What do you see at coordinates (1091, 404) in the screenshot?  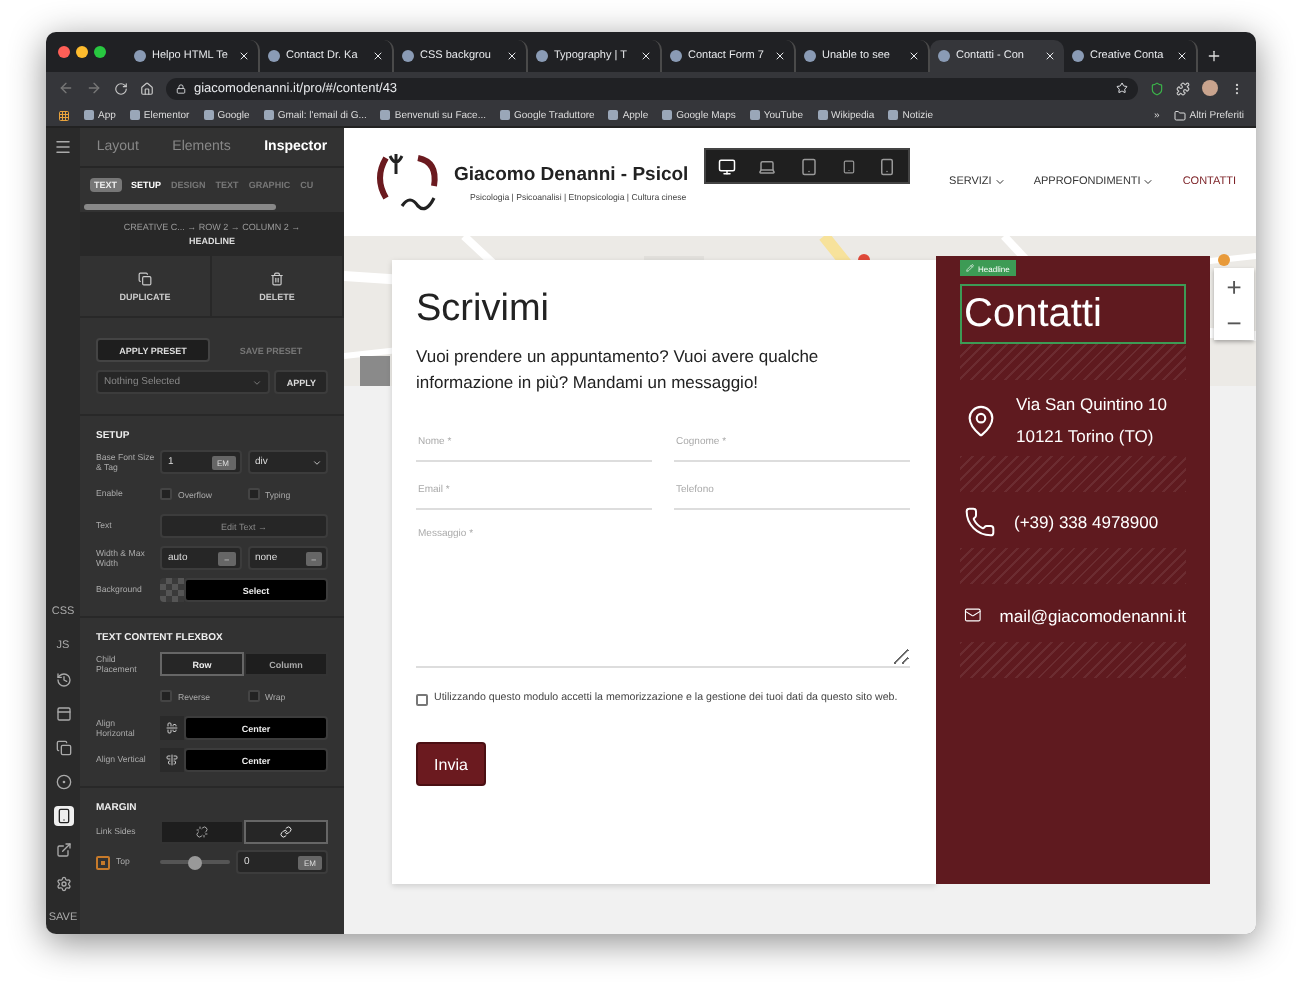 I see `contact-text: Via San Quintino 10` at bounding box center [1091, 404].